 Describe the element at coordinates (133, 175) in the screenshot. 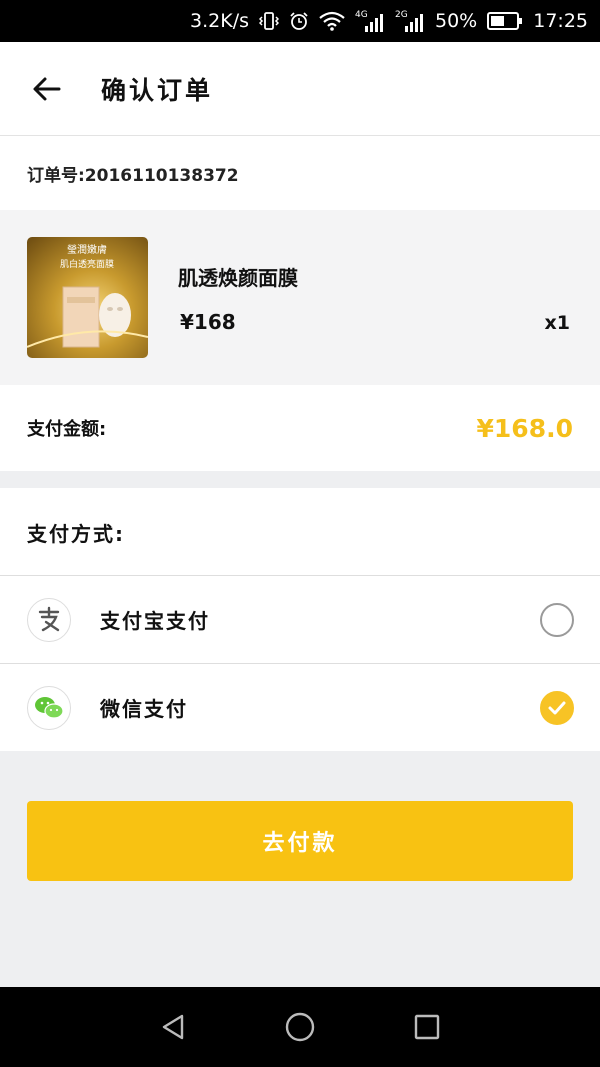

I see `order-number-text: 订单号:2016110138372` at that location.